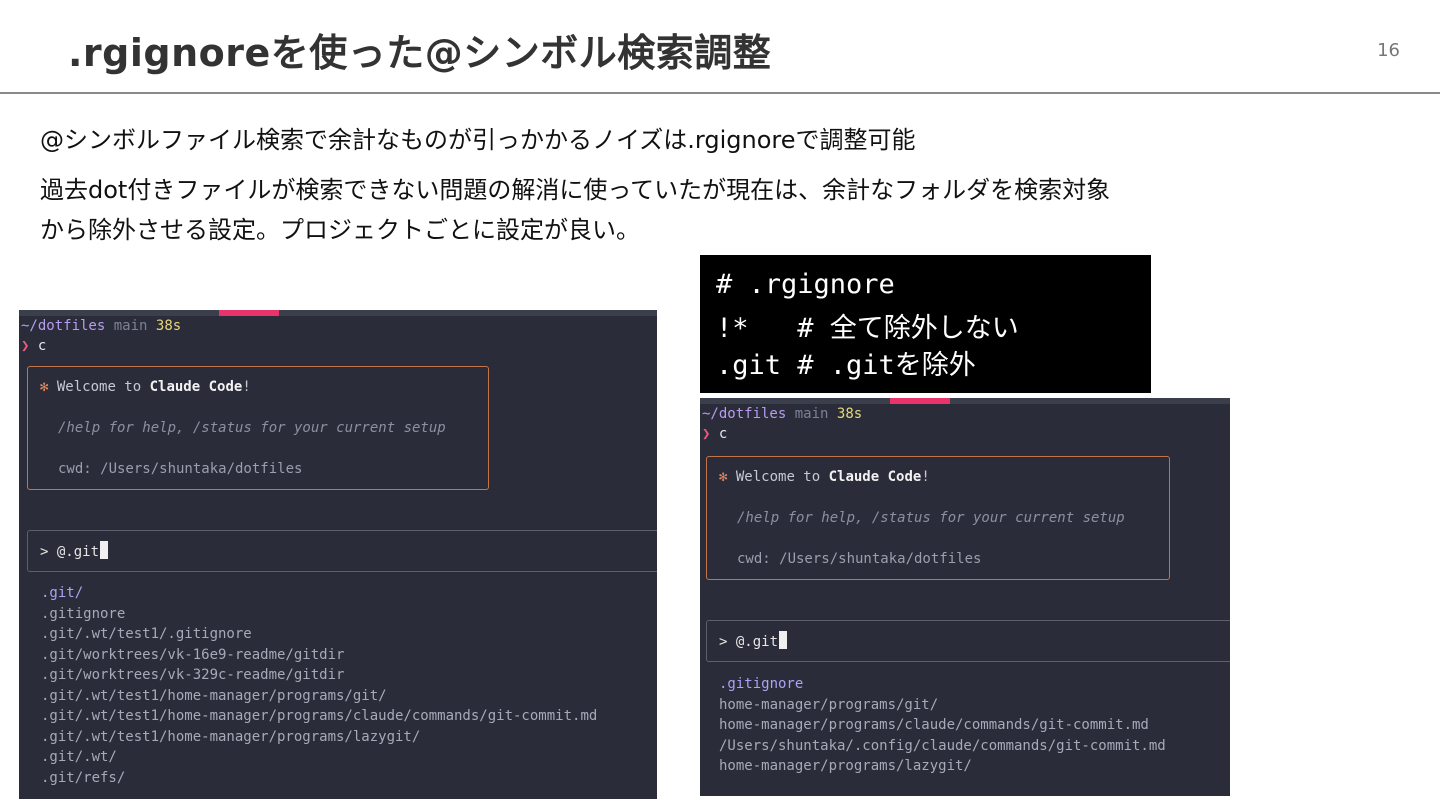 The image size is (1440, 810). I want to click on slide-title: .rgignoreを使った@シンボル検索調整, so click(420, 53).